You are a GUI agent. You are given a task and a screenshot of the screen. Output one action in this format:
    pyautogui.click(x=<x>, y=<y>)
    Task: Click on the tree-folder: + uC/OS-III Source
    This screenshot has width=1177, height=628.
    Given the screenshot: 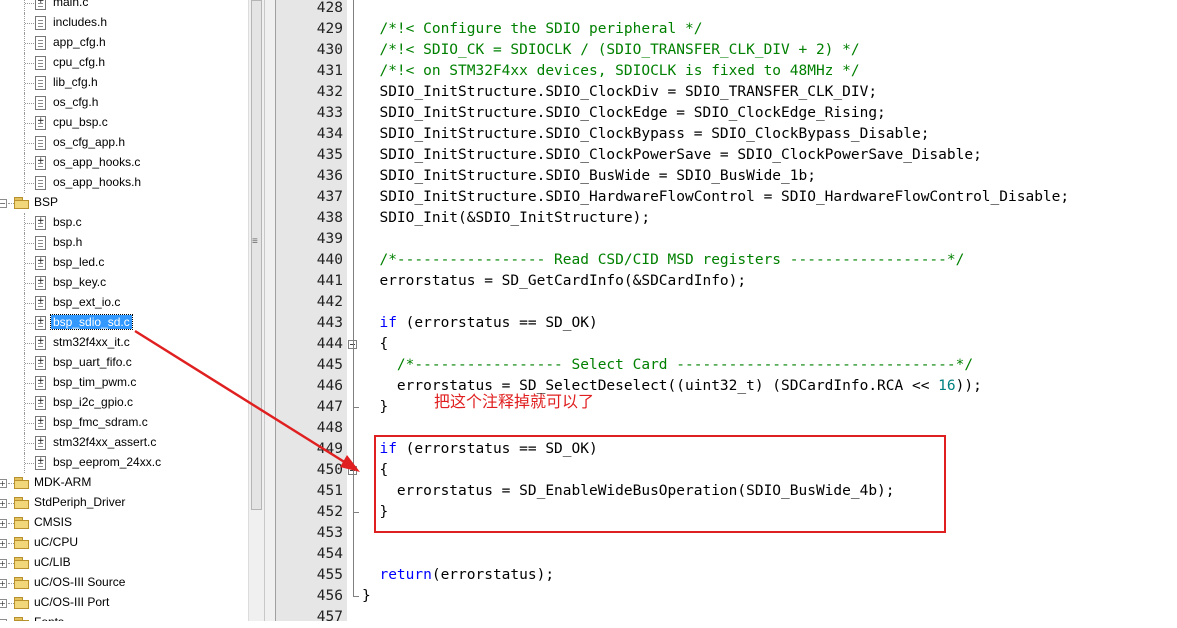 What is the action you would take?
    pyautogui.click(x=124, y=583)
    